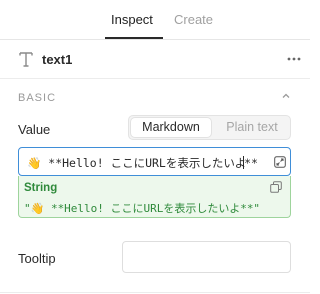 The height and width of the screenshot is (294, 320). Describe the element at coordinates (134, 38) in the screenshot. I see `active-tab-indicator` at that location.